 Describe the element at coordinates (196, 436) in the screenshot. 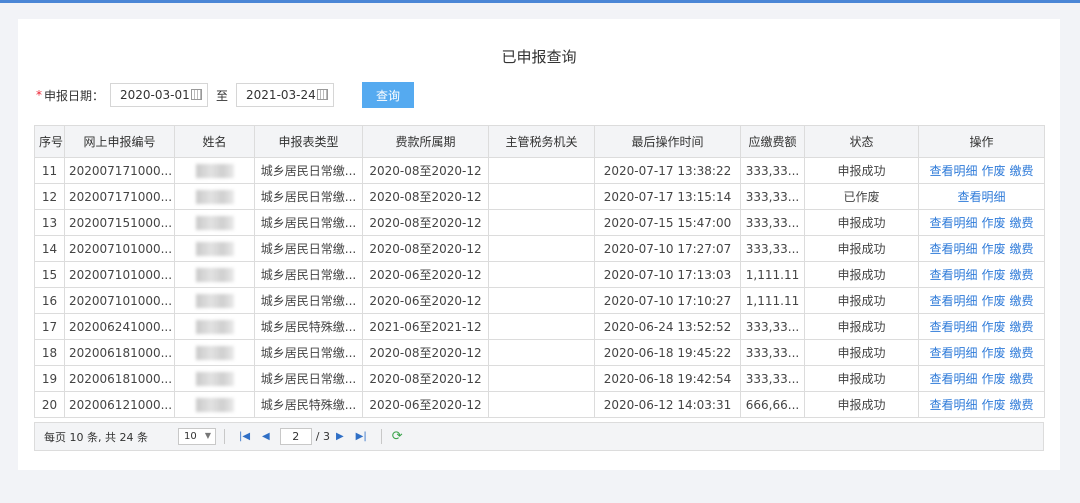

I see `page-size-select: 10 ▼` at that location.